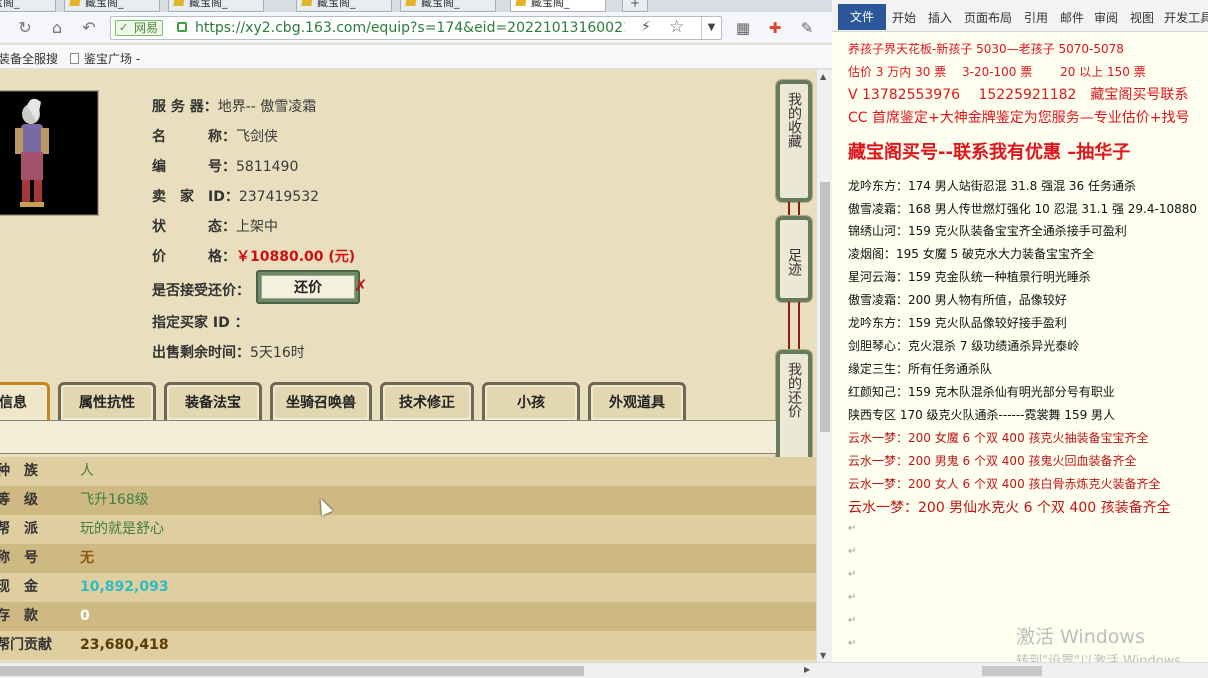  What do you see at coordinates (200, 323) in the screenshot?
I see `buyer-row: 指定买家 ID ：` at bounding box center [200, 323].